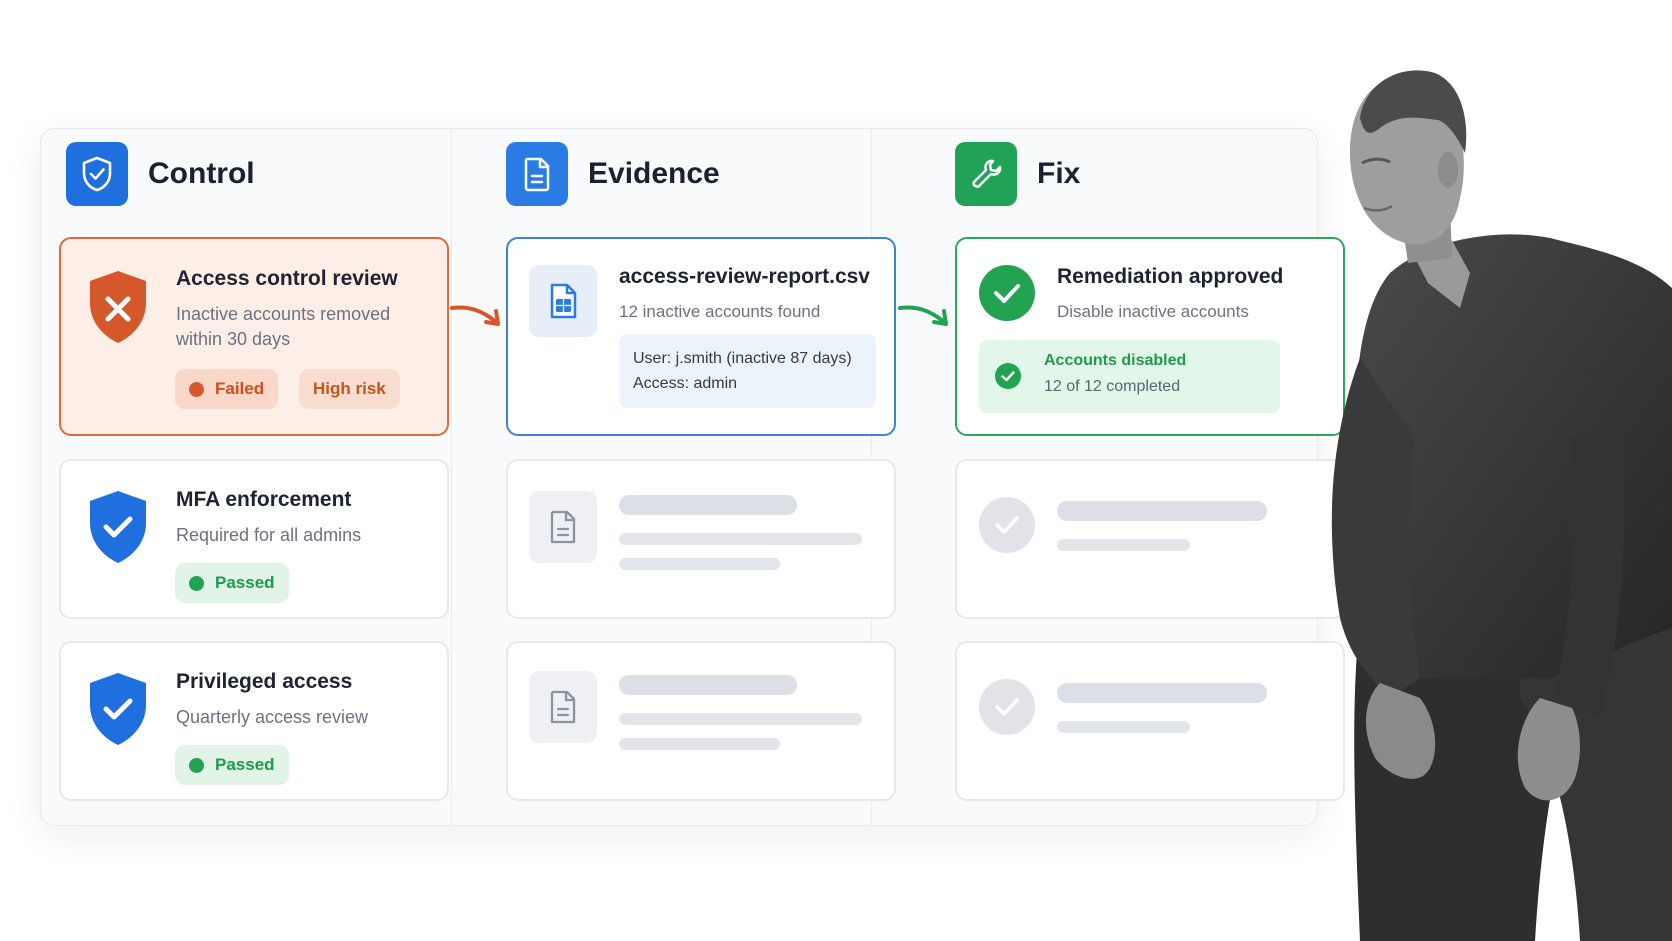 This screenshot has height=941, width=1672. What do you see at coordinates (685, 383) in the screenshot?
I see `evidence-detail-access: Access: admin` at bounding box center [685, 383].